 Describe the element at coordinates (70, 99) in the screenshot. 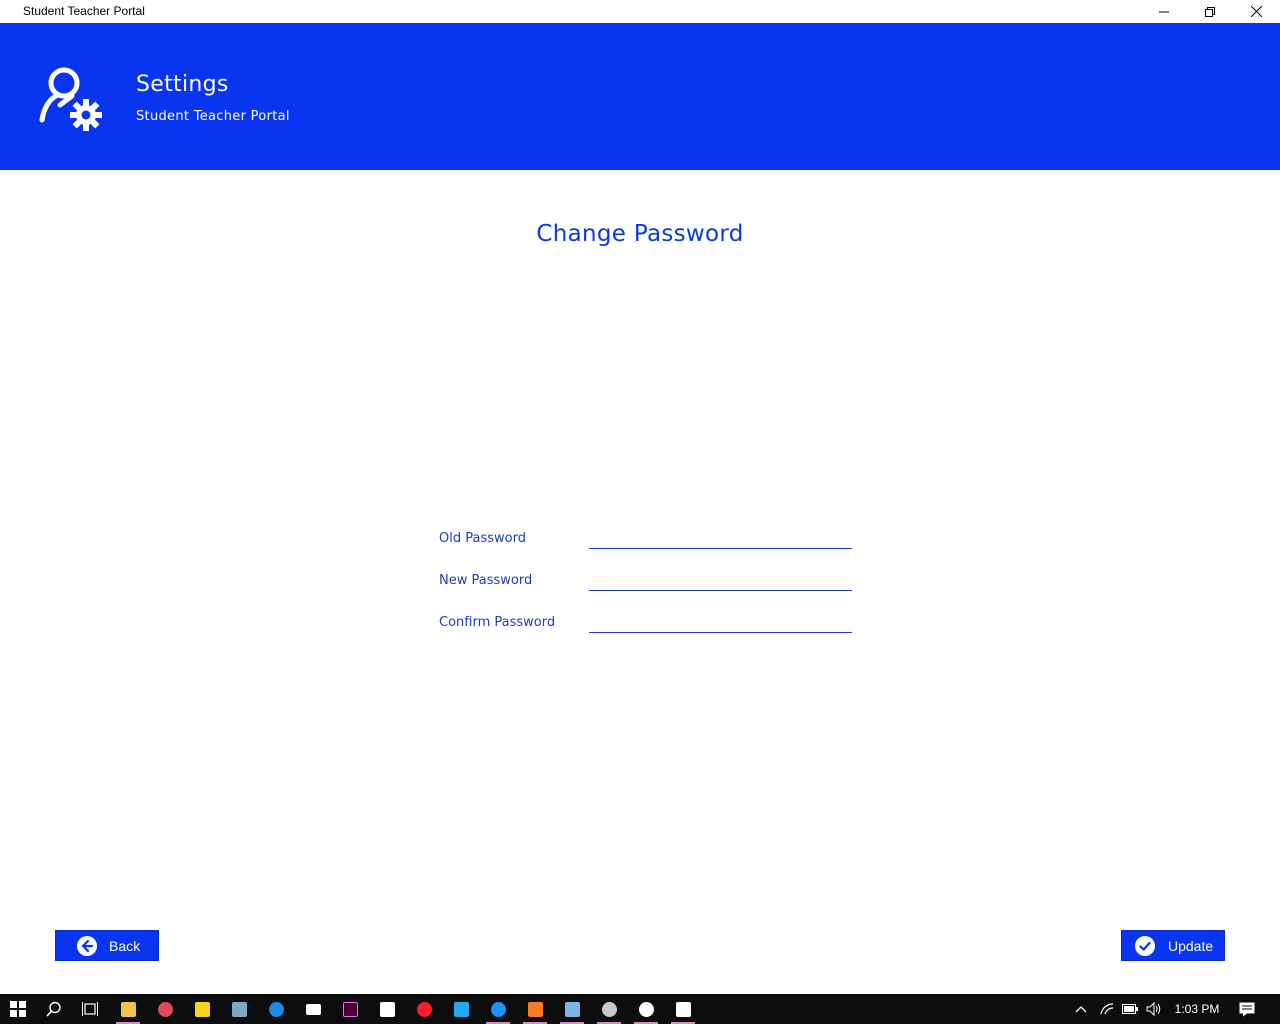

I see `user-settings-icon` at that location.